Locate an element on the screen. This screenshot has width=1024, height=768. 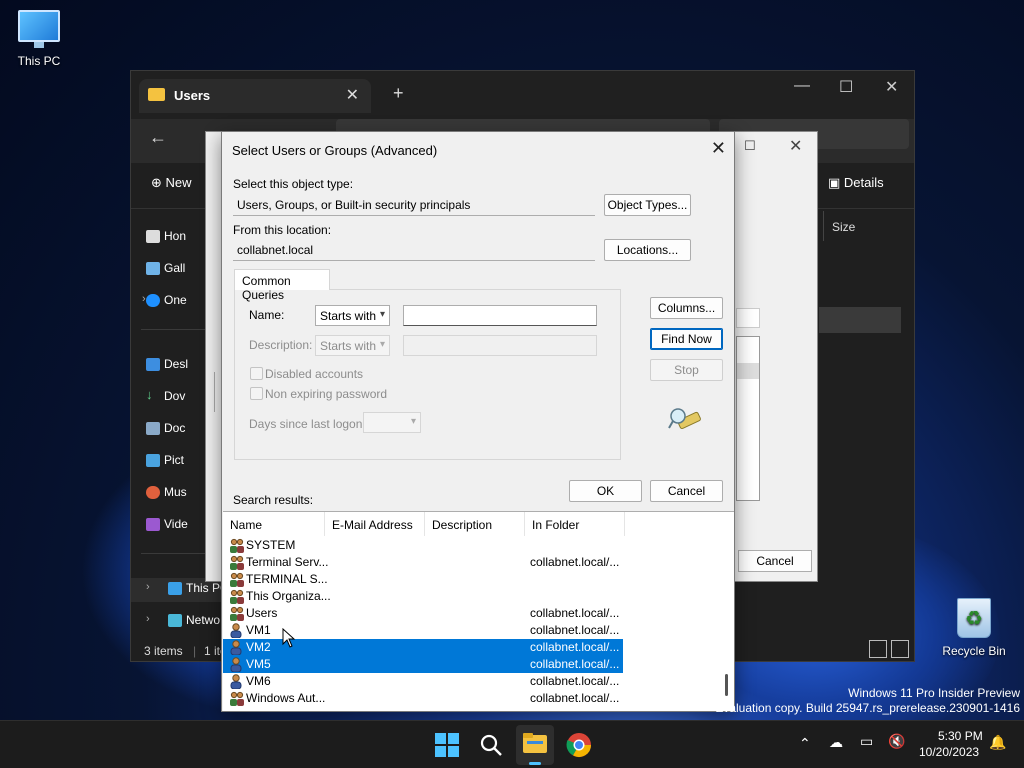
sidebar-item-network: › Netwo is located at coordinates (183, 620).